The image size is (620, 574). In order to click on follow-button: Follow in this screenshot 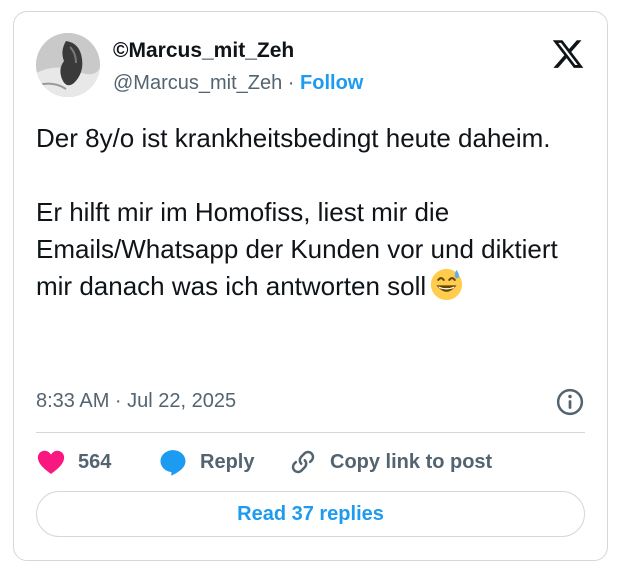, I will do `click(331, 83)`.